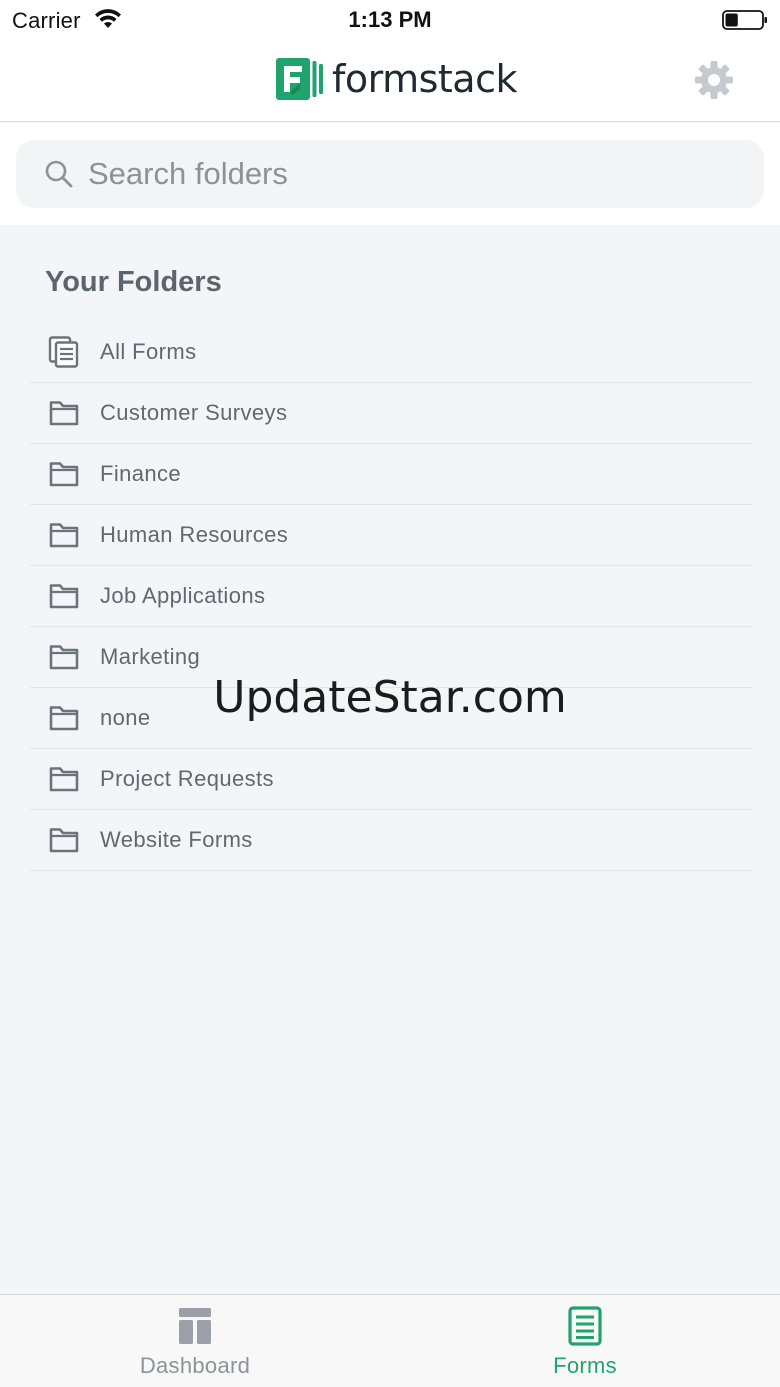 Image resolution: width=780 pixels, height=1387 pixels. Describe the element at coordinates (744, 20) in the screenshot. I see `battery-icon` at that location.